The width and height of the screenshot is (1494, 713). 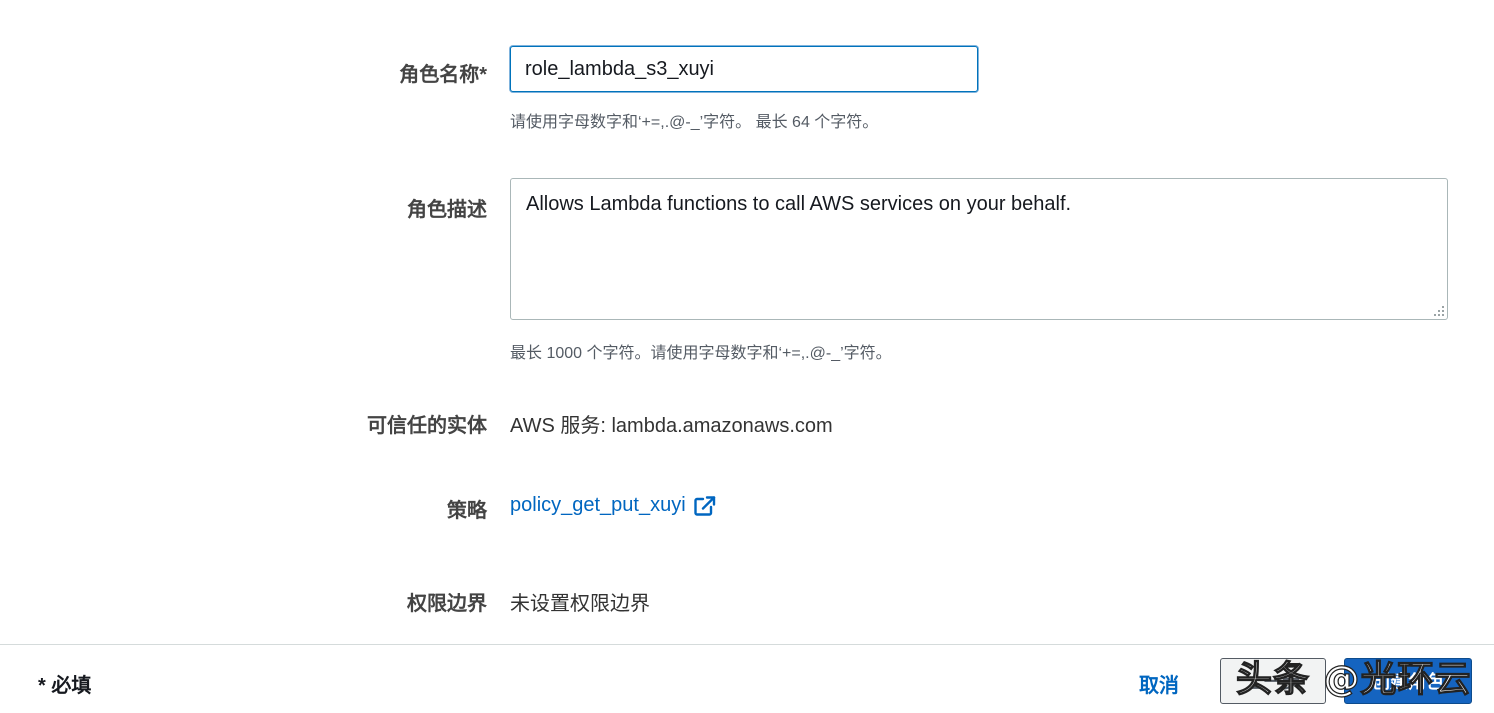 I want to click on cancel-button: 取消, so click(x=1159, y=683).